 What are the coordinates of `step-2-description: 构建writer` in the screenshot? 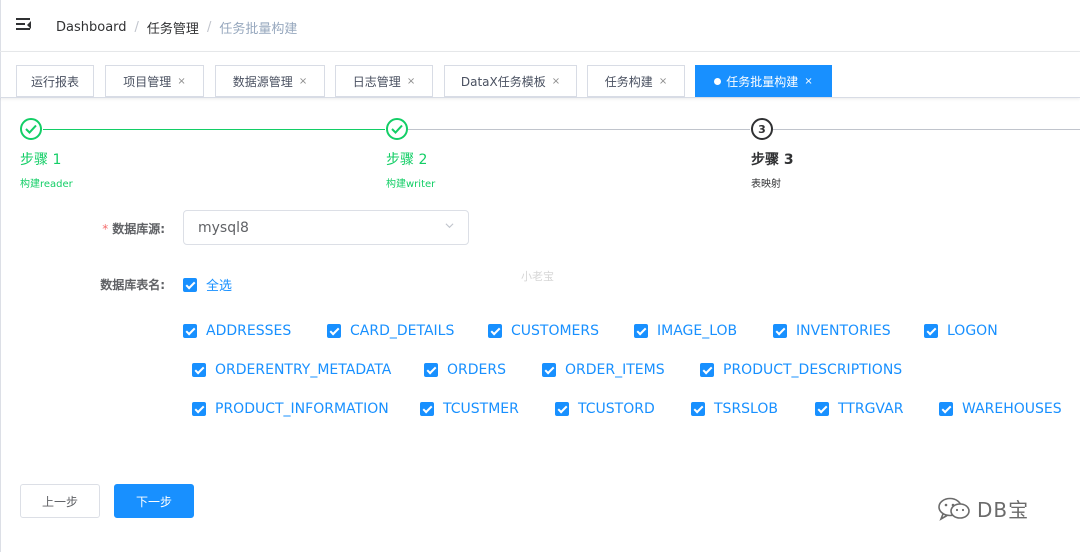 It's located at (411, 184).